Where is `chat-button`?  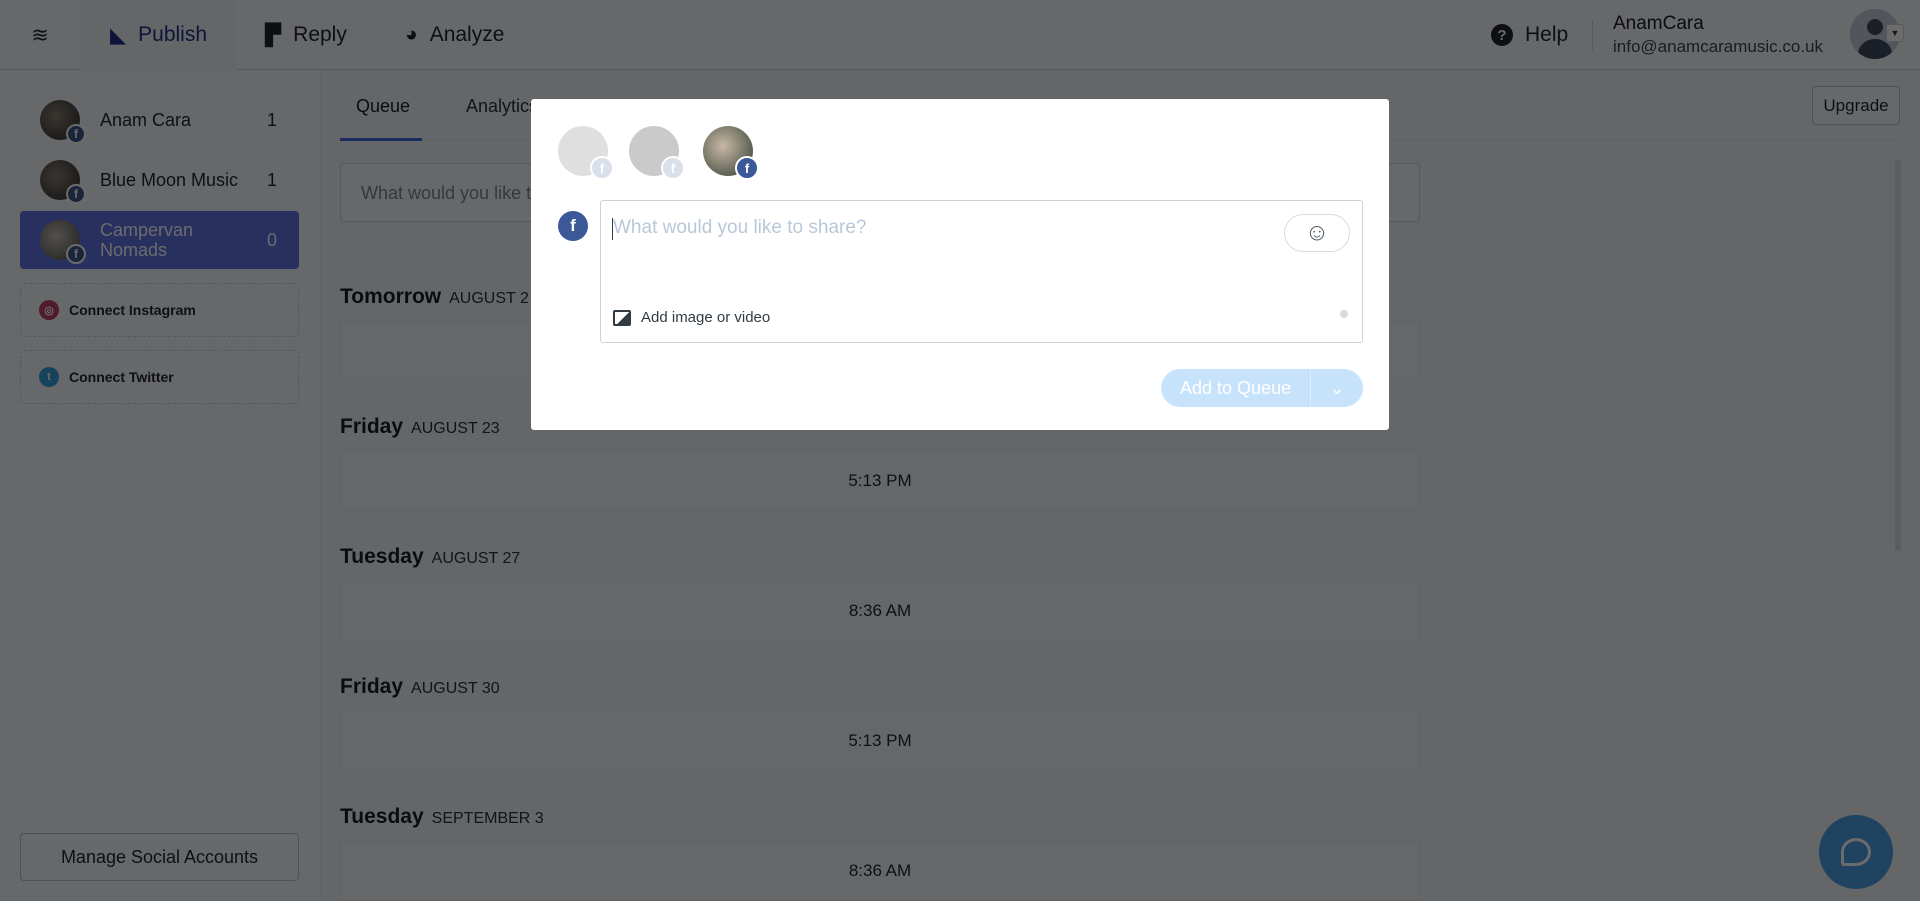
chat-button is located at coordinates (1856, 852).